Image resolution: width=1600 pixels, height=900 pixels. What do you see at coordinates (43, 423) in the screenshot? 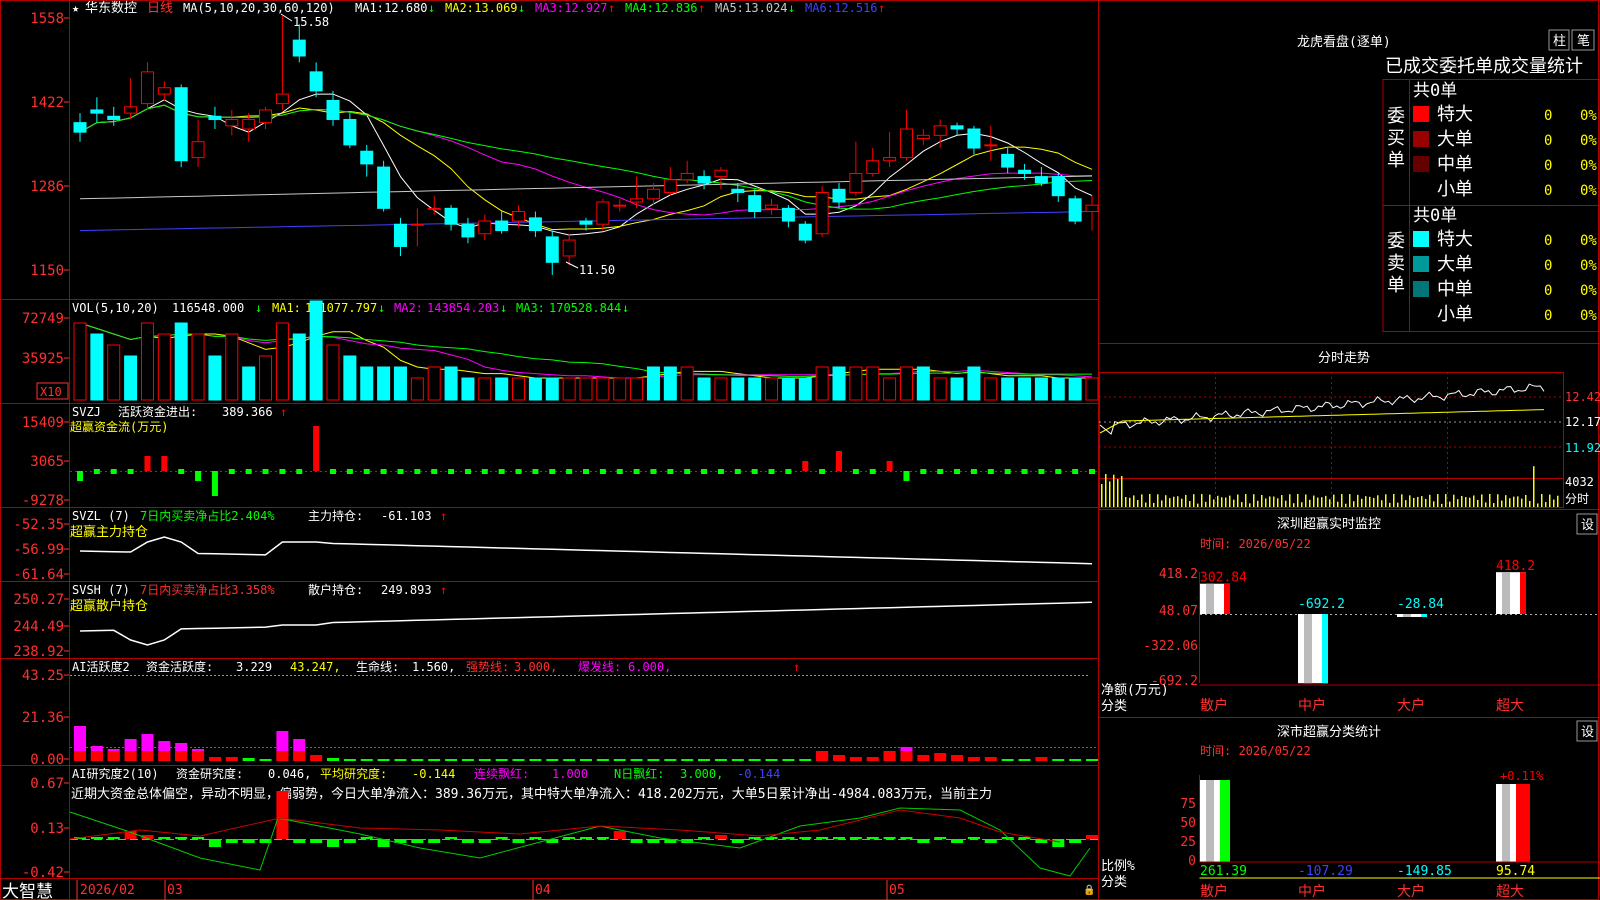
I see `svzj-tick-0: 15409` at bounding box center [43, 423].